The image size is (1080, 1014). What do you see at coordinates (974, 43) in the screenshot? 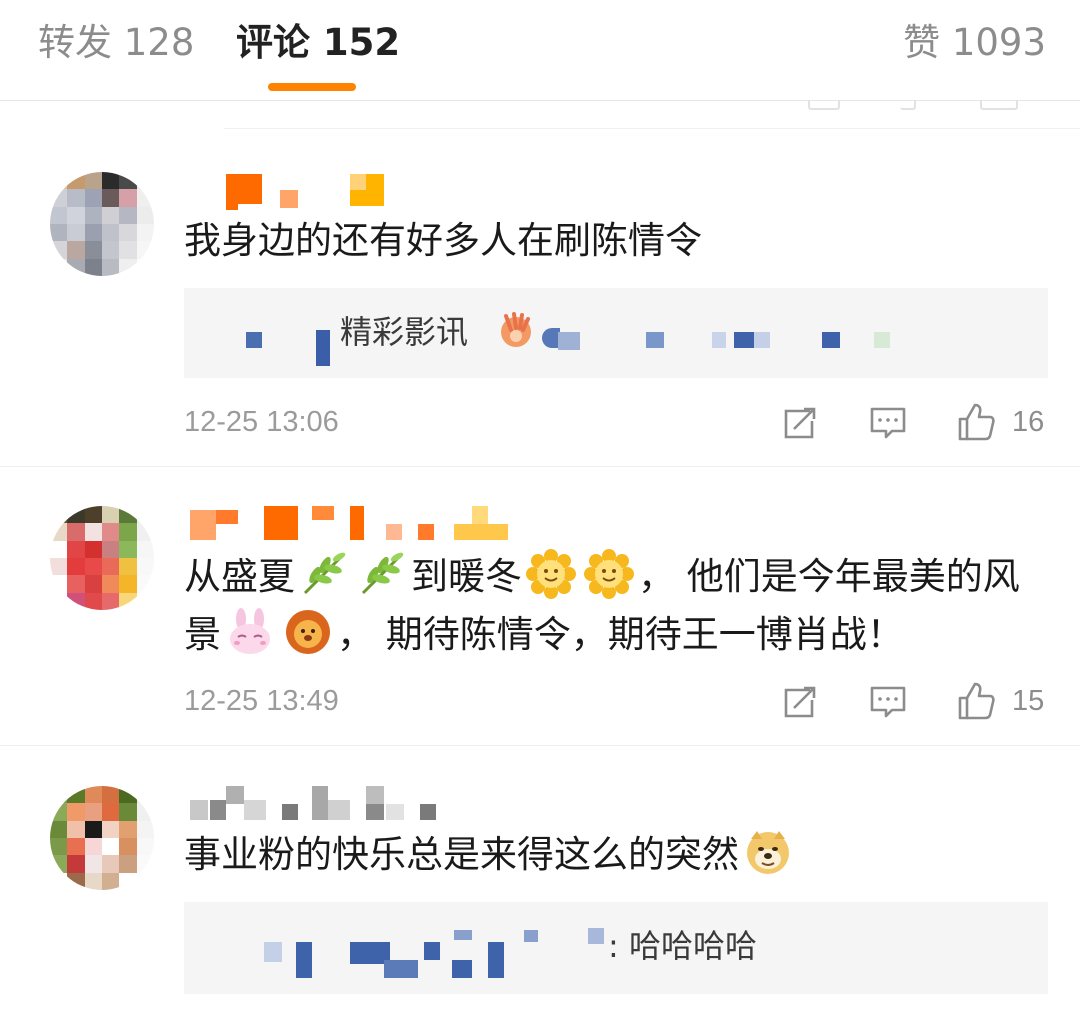
I see `tab-likes: 赞 1093` at bounding box center [974, 43].